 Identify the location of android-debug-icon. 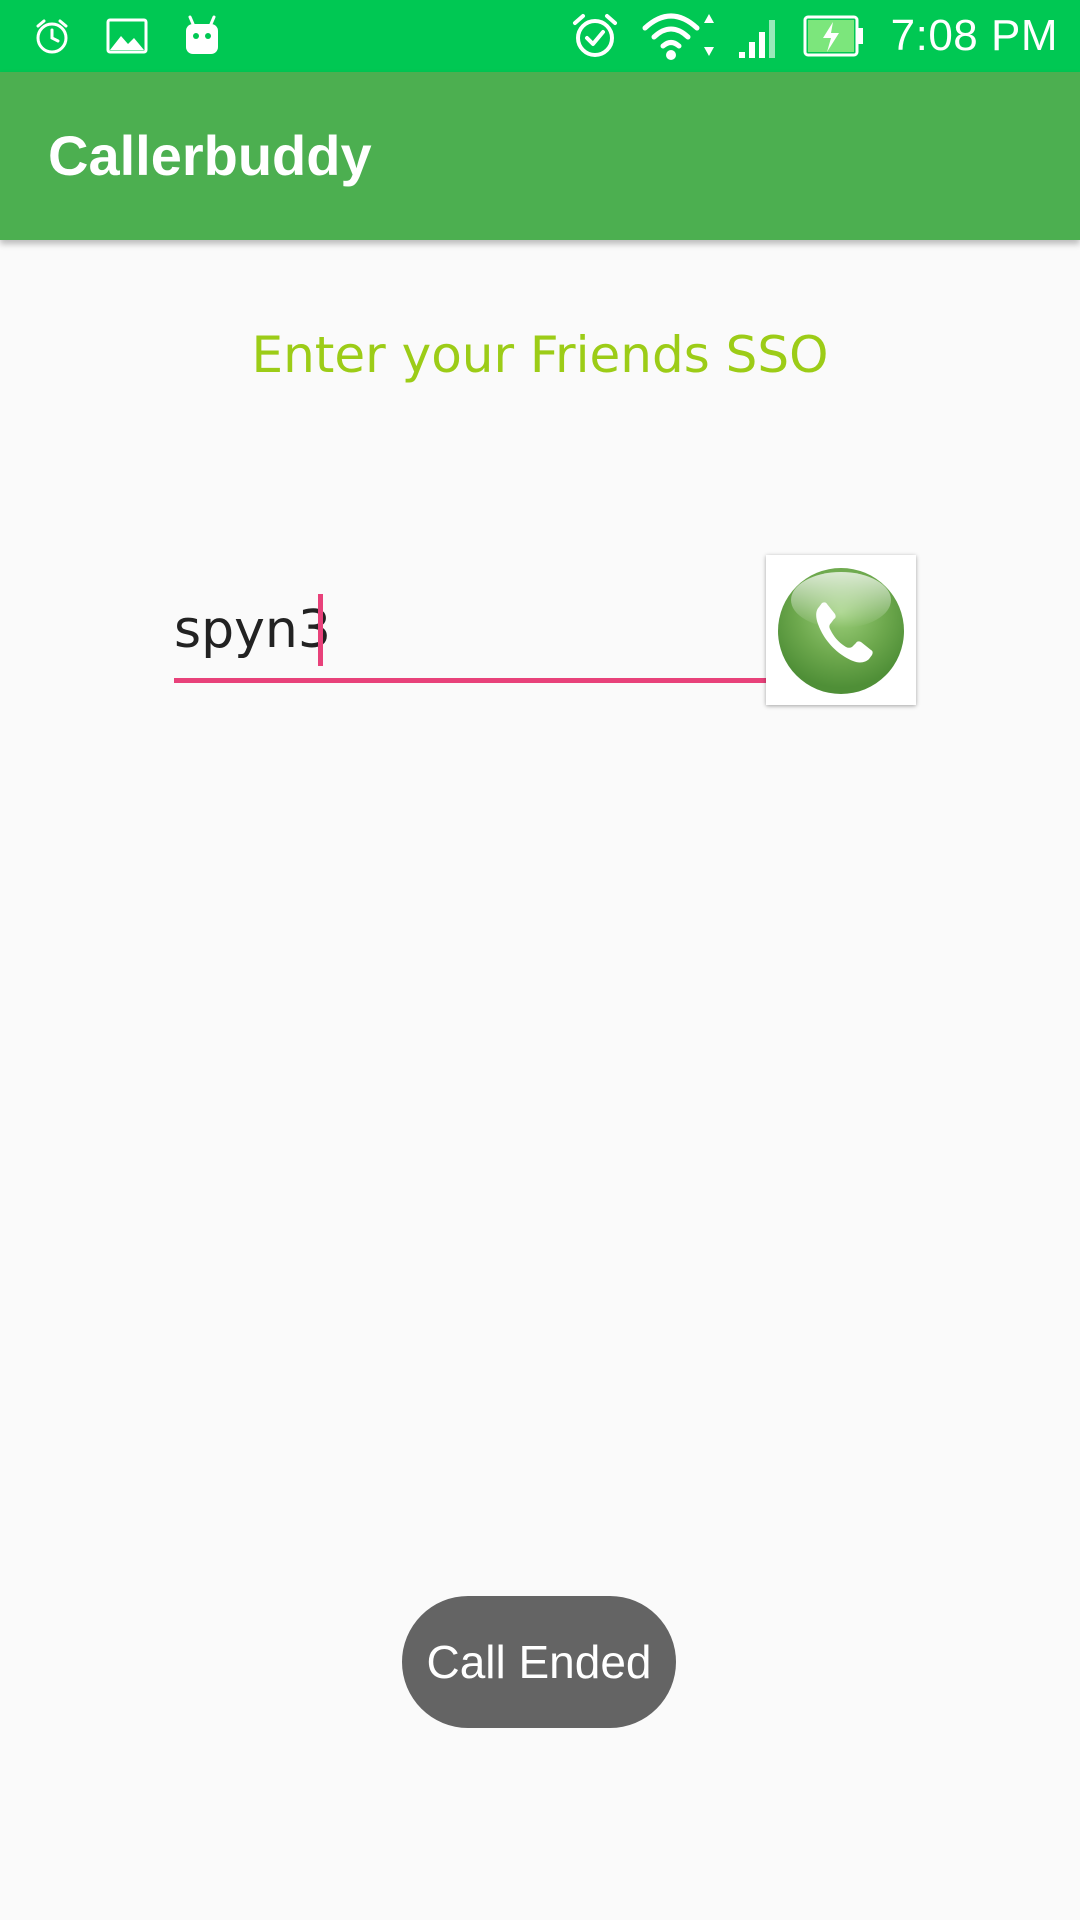
(202, 36).